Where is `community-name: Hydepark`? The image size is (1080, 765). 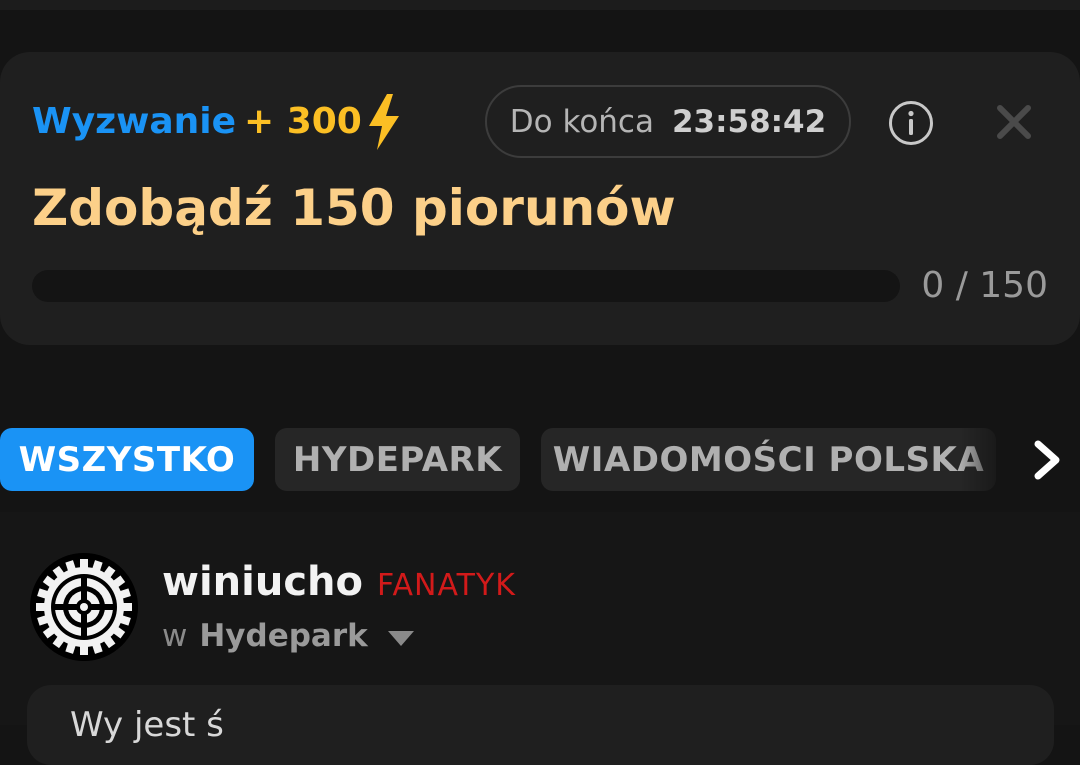
community-name: Hydepark is located at coordinates (283, 636).